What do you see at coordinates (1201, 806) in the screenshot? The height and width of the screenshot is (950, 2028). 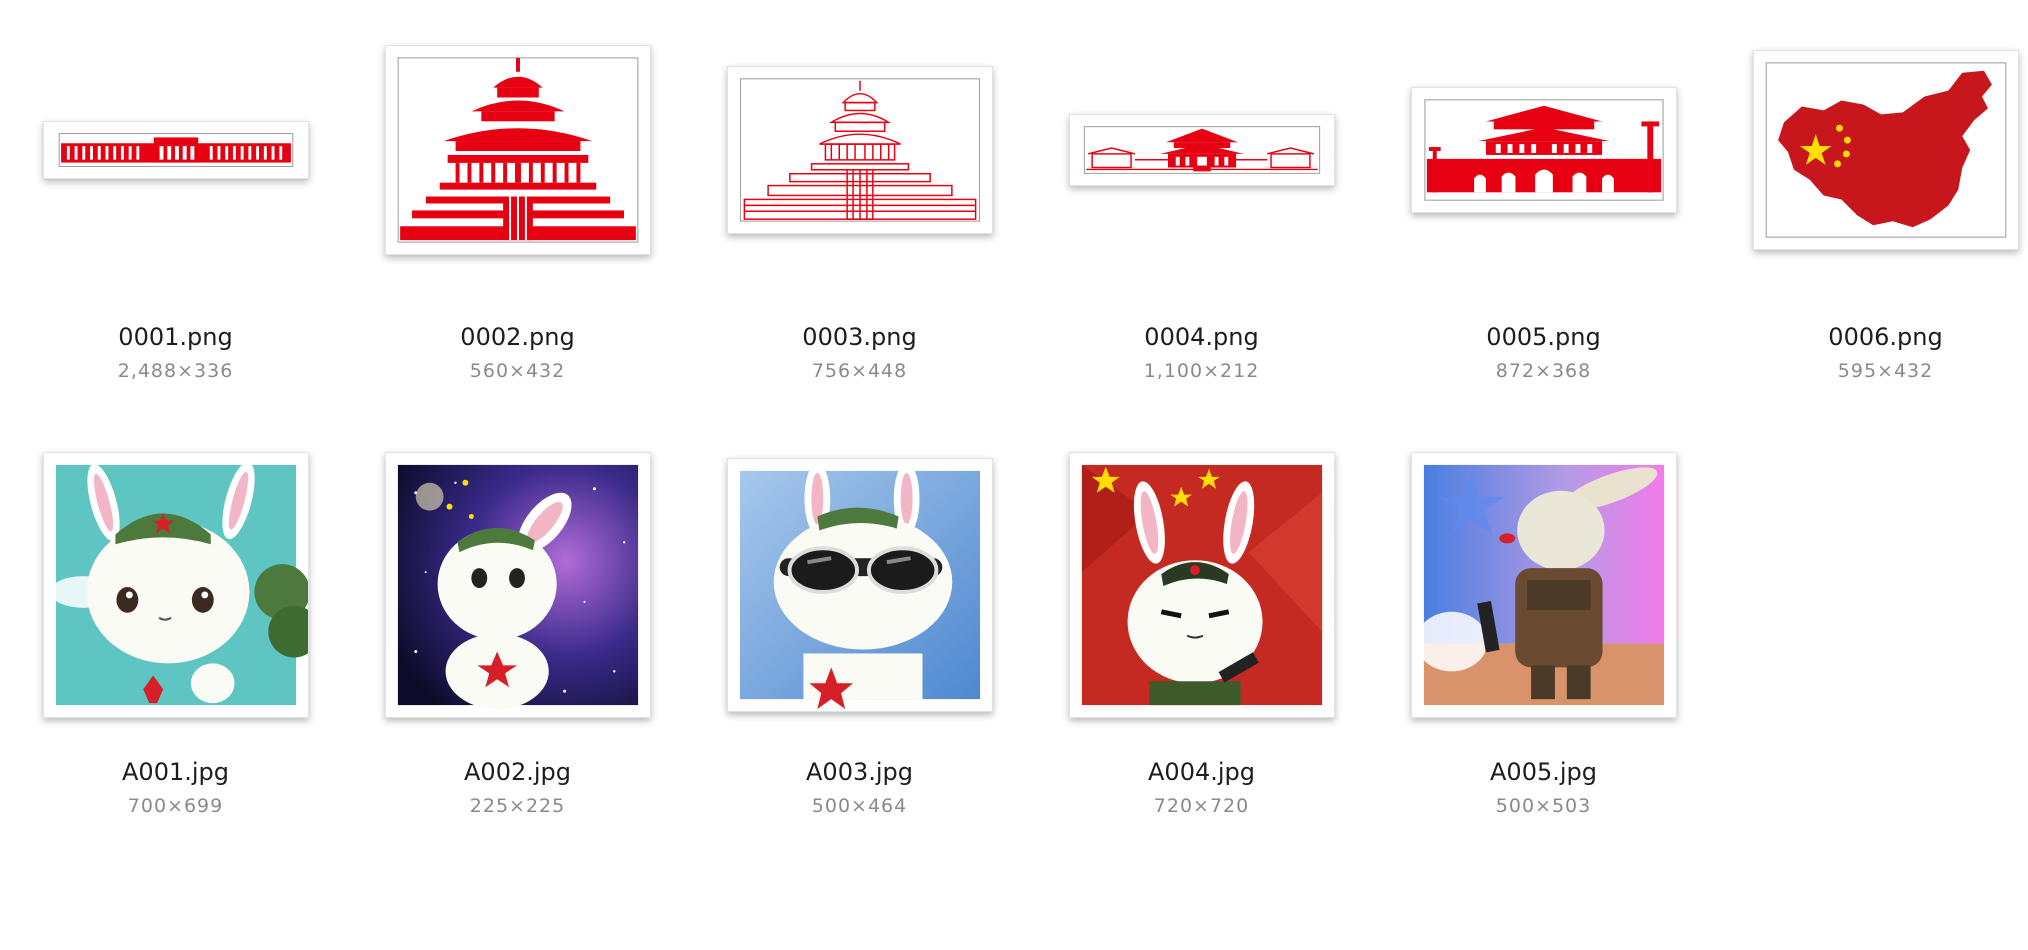 I see `file-dimensions: 720×720` at bounding box center [1201, 806].